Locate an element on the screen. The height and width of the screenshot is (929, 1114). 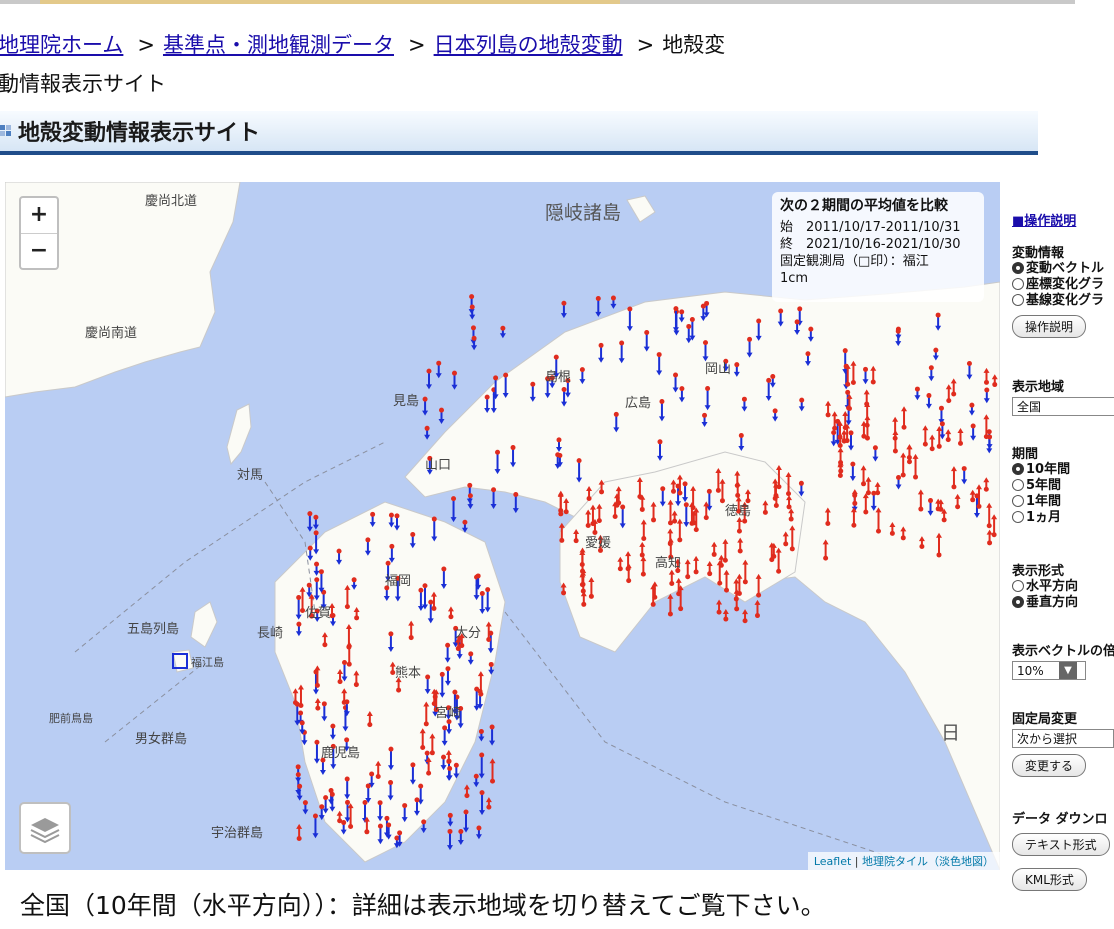
radio-1y: 1年間 is located at coordinates (1041, 502).